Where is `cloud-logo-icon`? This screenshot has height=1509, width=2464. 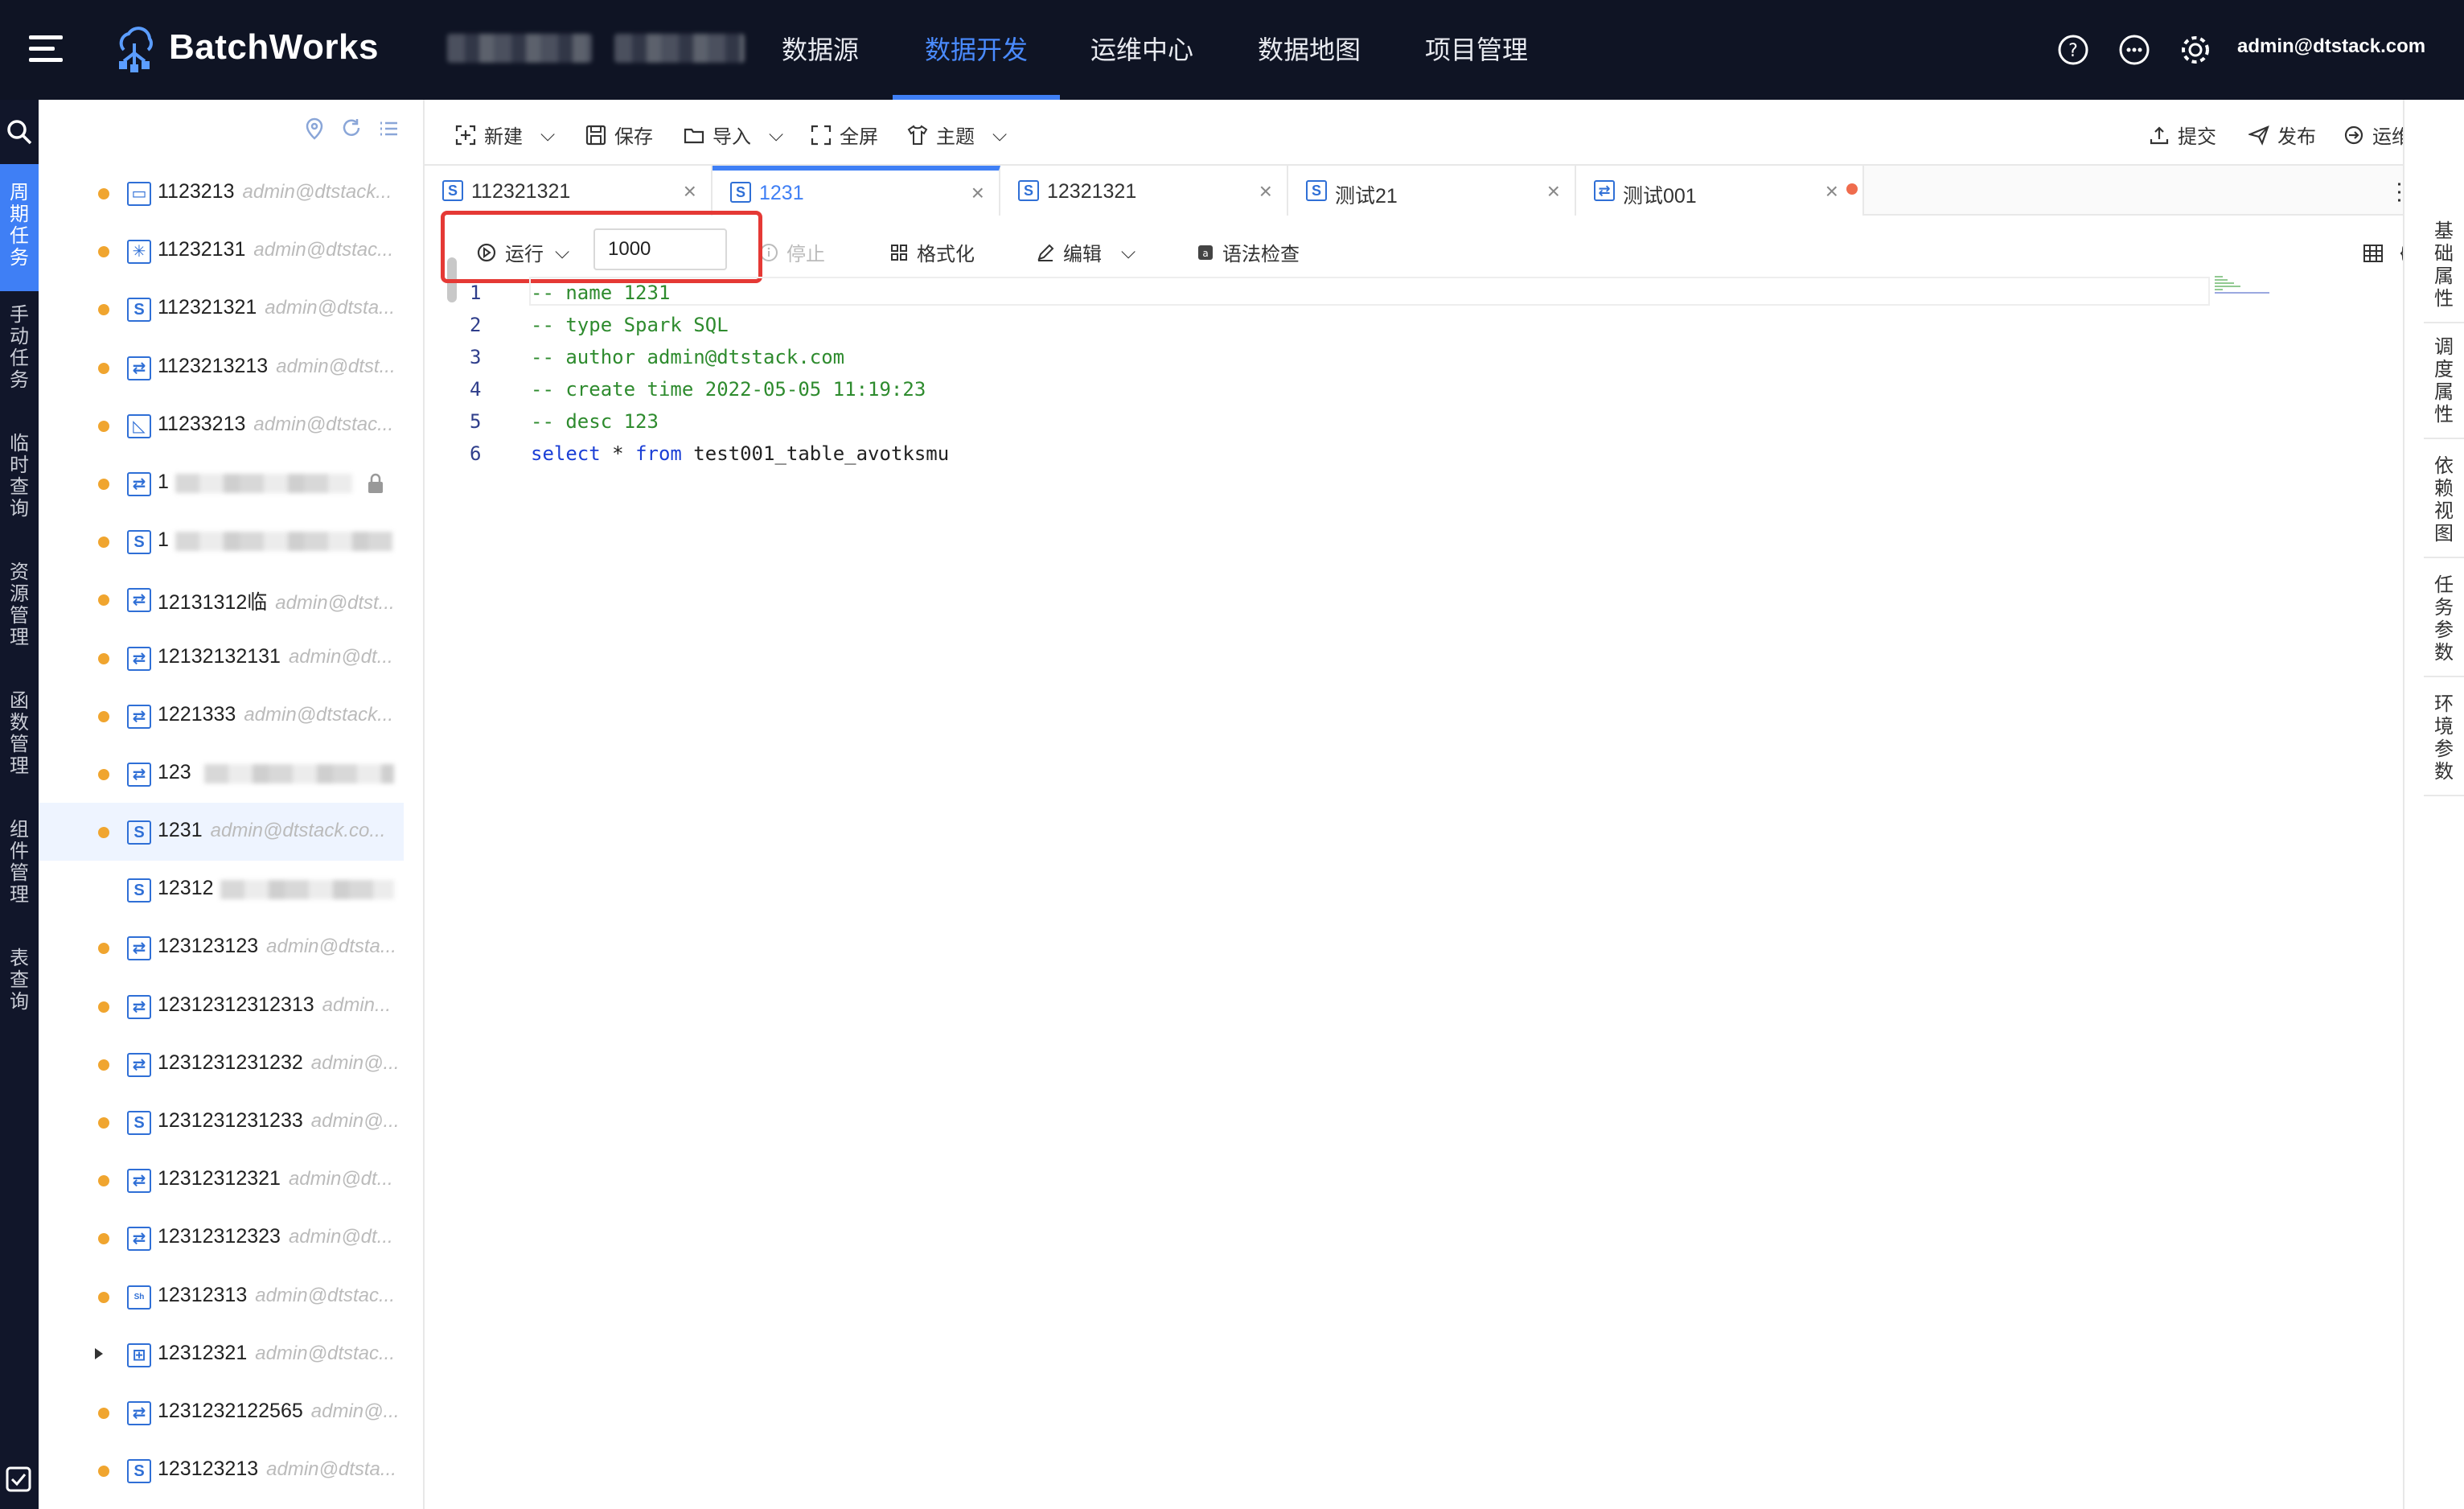
cloud-logo-icon is located at coordinates (136, 49).